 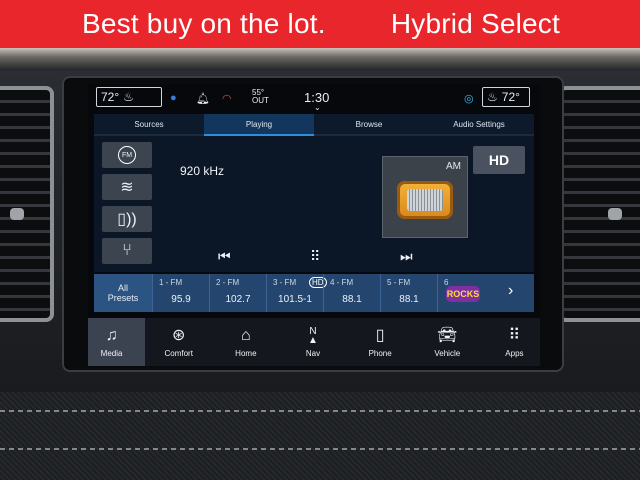 I want to click on preset-value: 95.9, so click(x=181, y=299).